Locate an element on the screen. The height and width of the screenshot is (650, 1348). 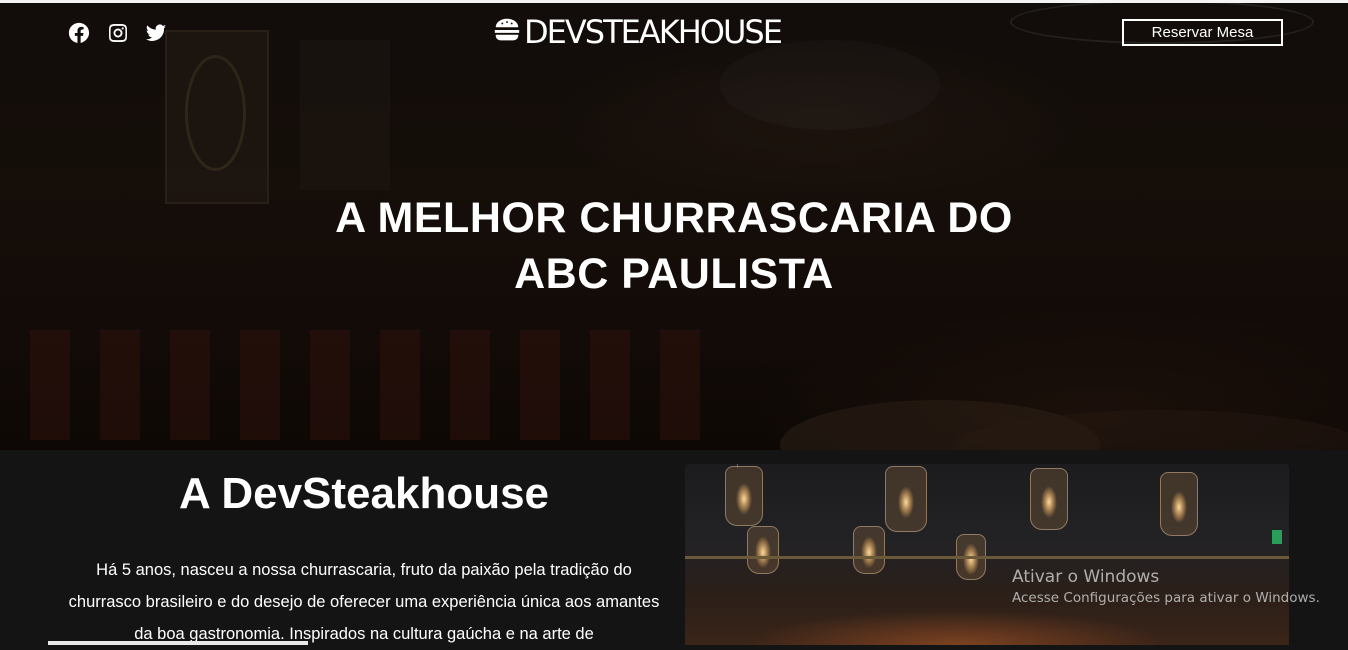
site-logo: DEVSTEAKHOUSE is located at coordinates (637, 32).